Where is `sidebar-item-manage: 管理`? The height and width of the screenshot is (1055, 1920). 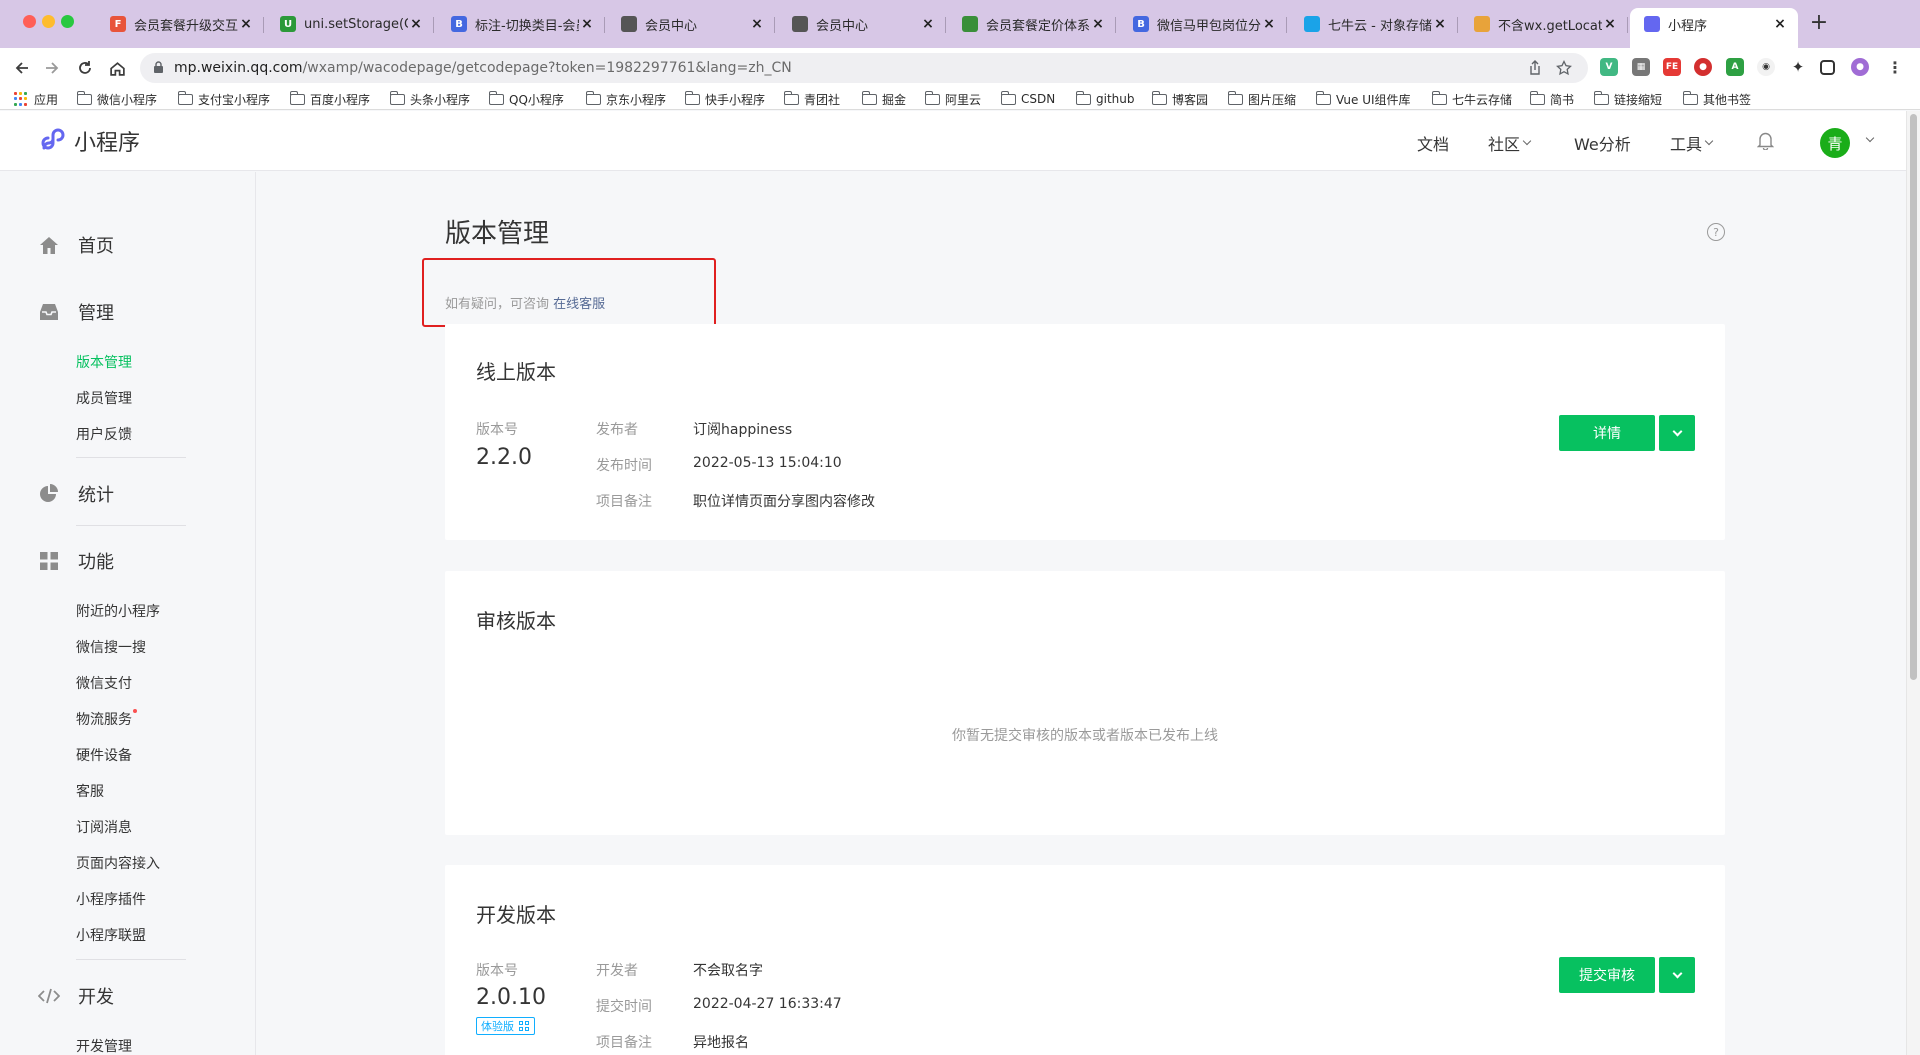 sidebar-item-manage: 管理 is located at coordinates (76, 312).